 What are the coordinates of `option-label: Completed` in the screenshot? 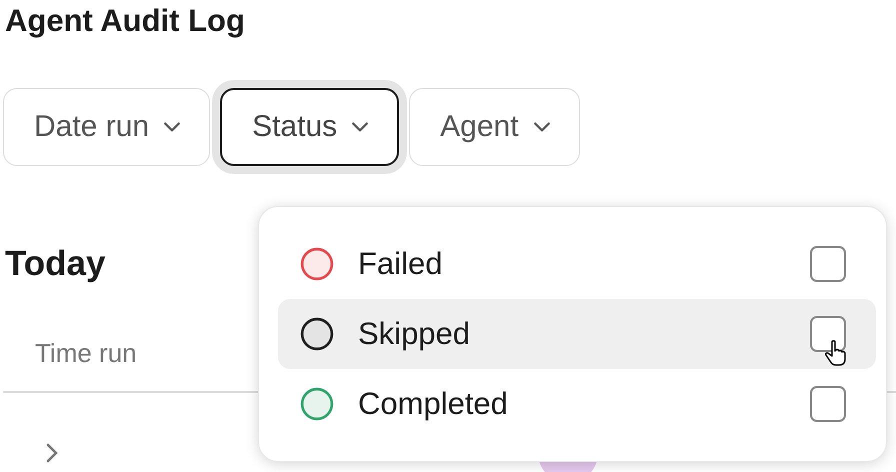 It's located at (433, 404).